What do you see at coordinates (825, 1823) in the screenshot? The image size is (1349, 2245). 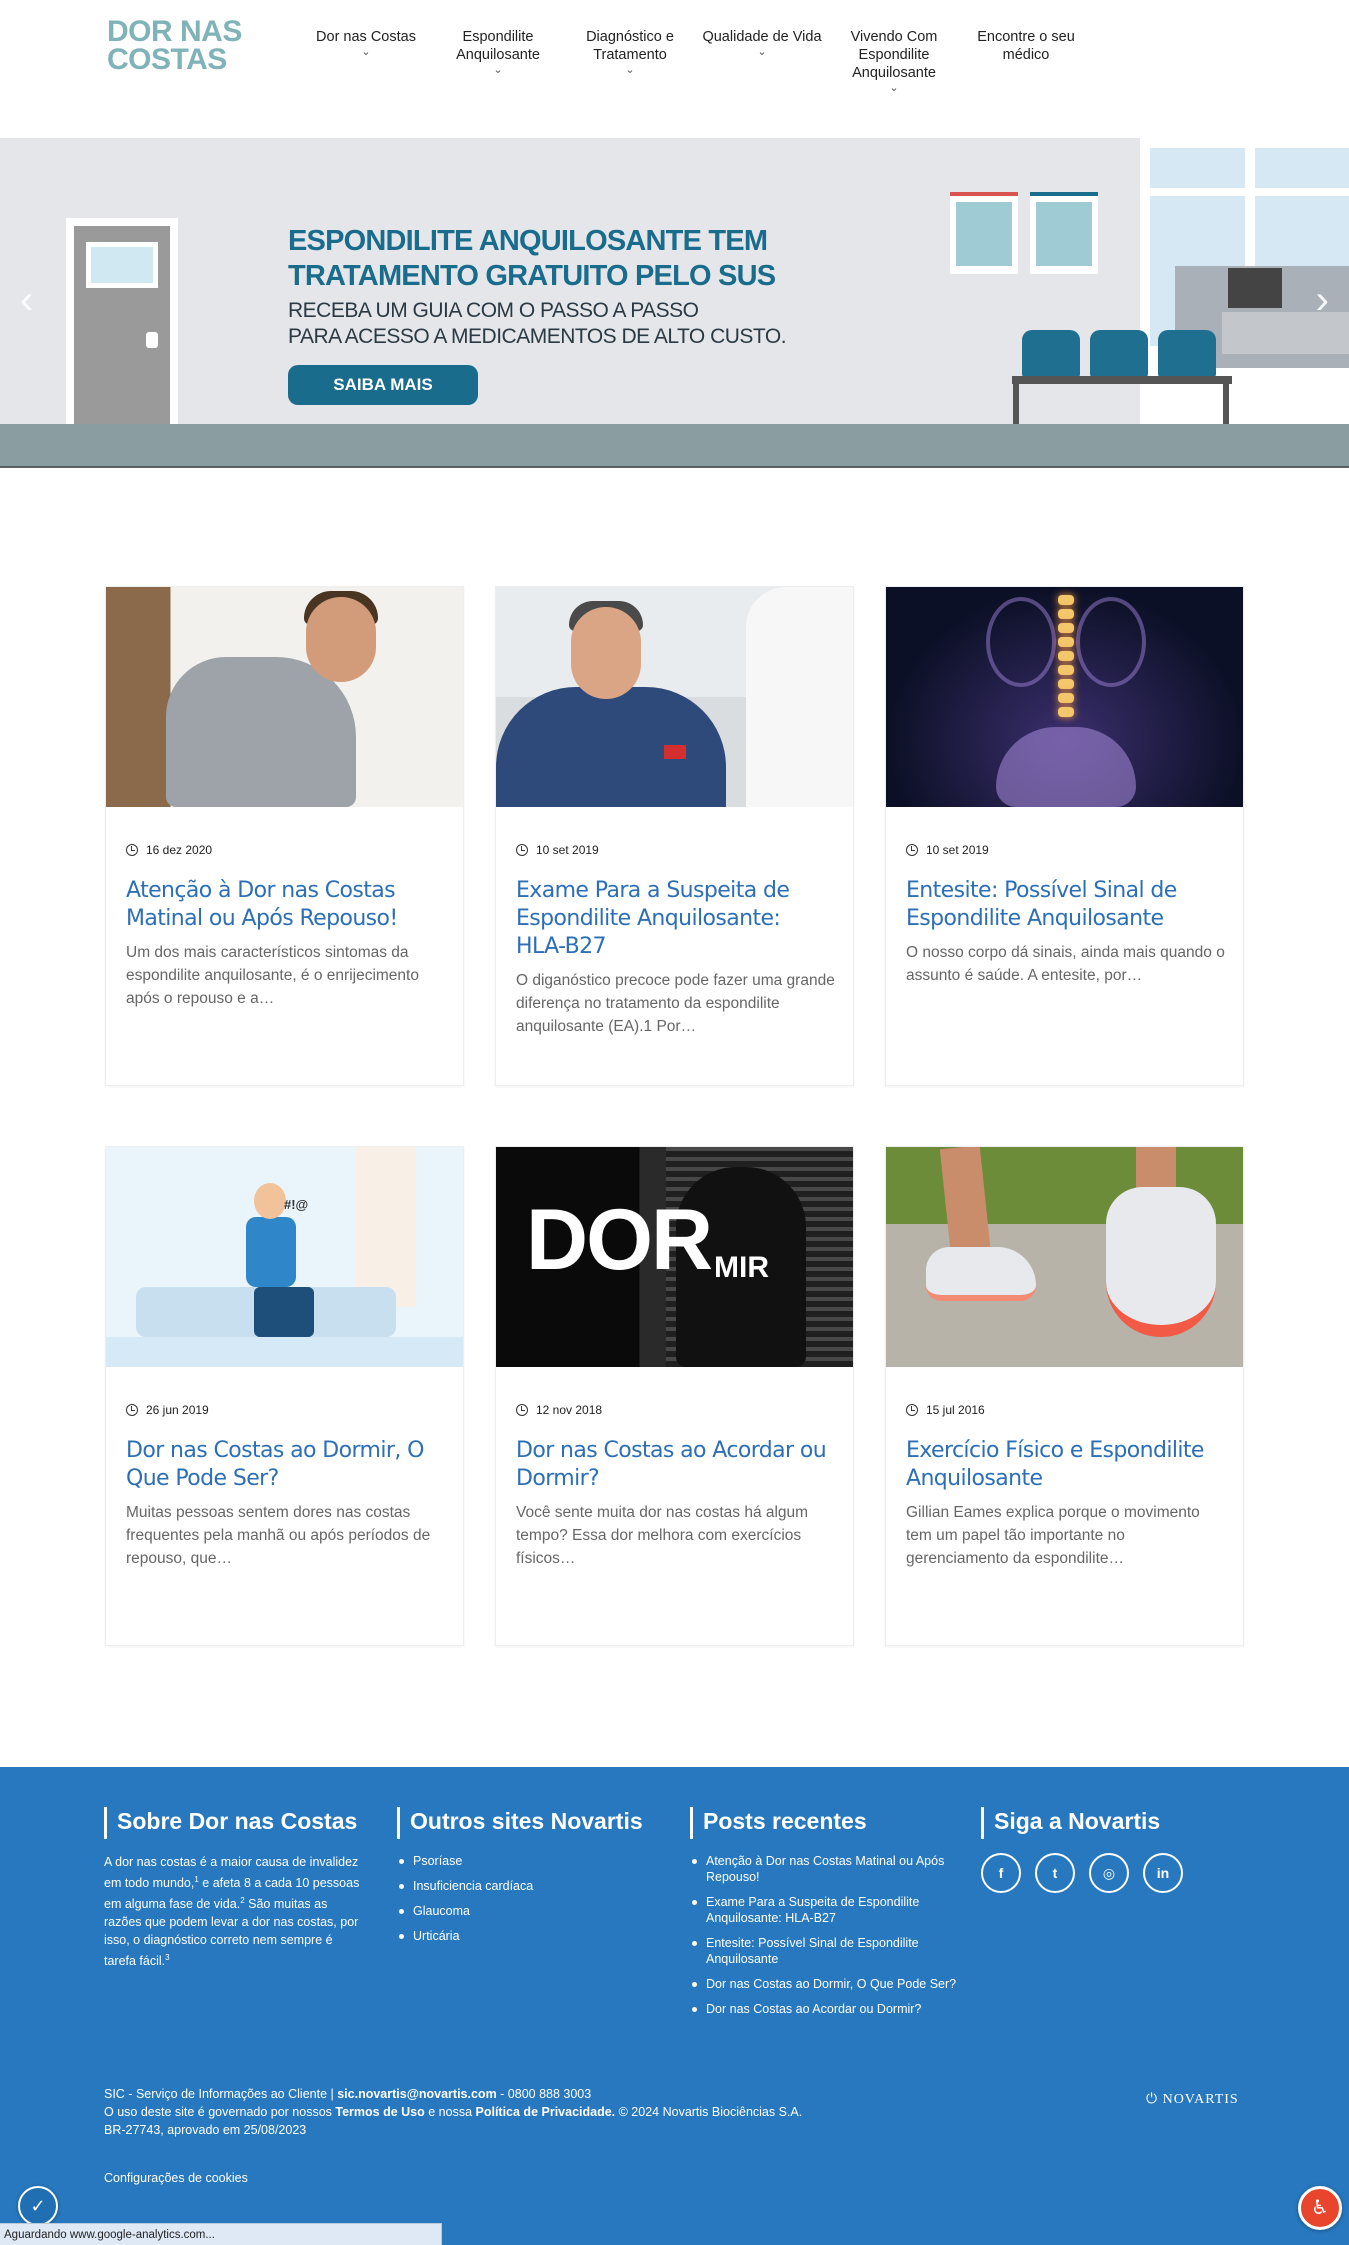 I see `footer-recent-title: Posts recentes` at bounding box center [825, 1823].